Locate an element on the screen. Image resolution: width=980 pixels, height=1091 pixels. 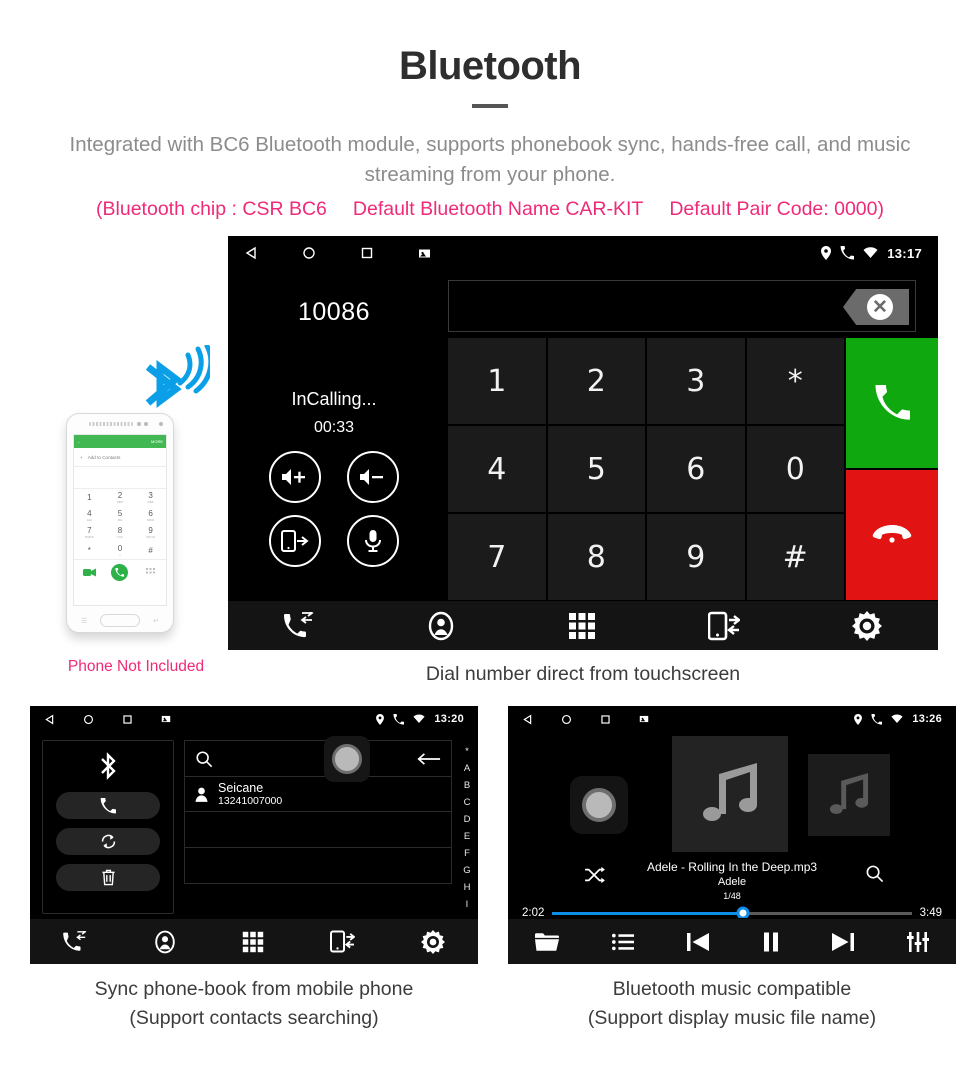
back-arrow-icon is located at coordinates (429, 759).